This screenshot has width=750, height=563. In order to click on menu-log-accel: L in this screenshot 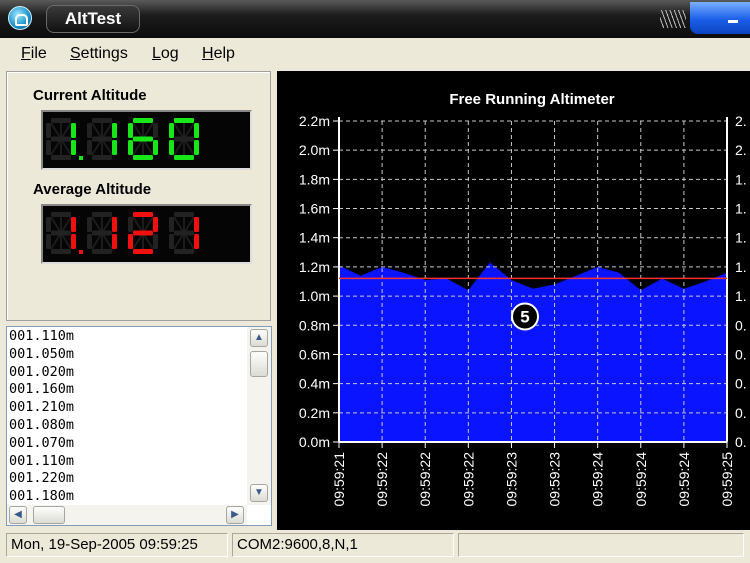, I will do `click(156, 53)`.